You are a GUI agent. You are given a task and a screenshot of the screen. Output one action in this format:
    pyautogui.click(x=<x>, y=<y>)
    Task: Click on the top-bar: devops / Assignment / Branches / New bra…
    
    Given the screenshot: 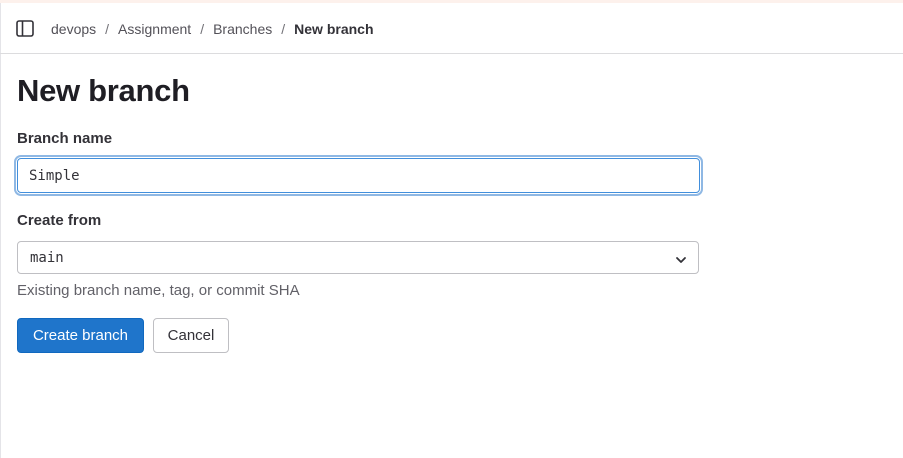 What is the action you would take?
    pyautogui.click(x=451, y=28)
    